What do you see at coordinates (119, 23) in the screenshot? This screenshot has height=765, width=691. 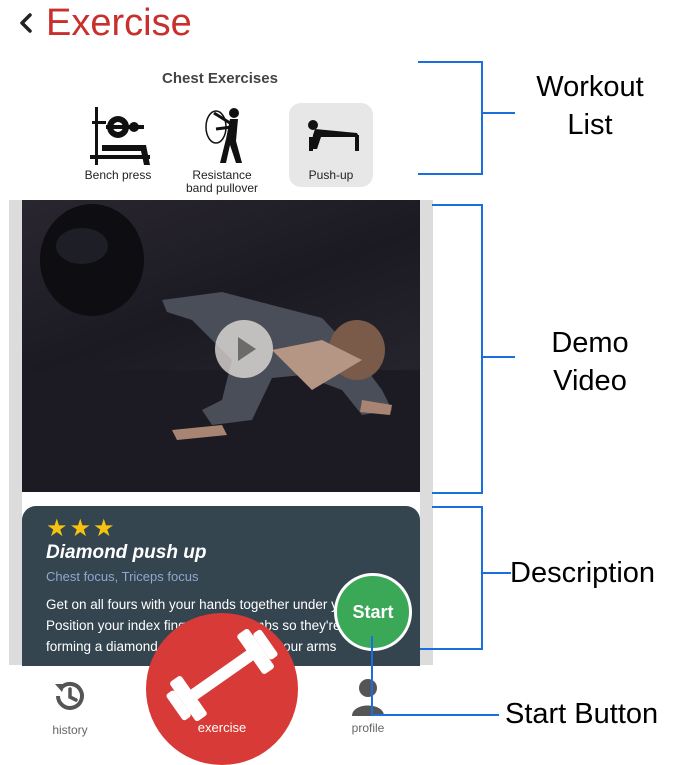 I see `page-title: Exercise` at bounding box center [119, 23].